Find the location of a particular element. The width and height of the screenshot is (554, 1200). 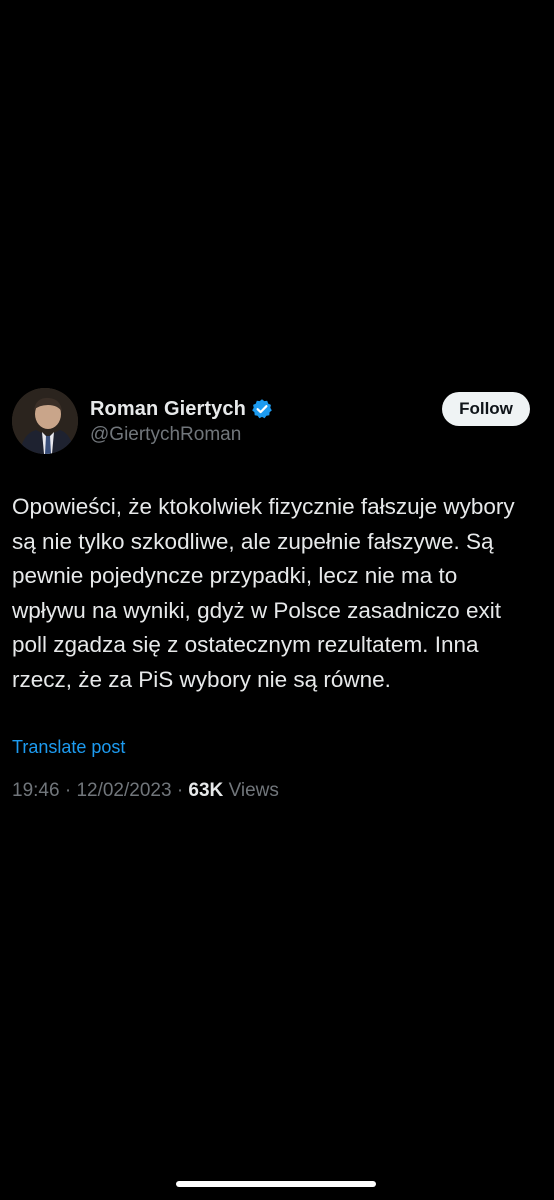

tweet-header: Roman Giertych @GiertychRoman Follow is located at coordinates (277, 421).